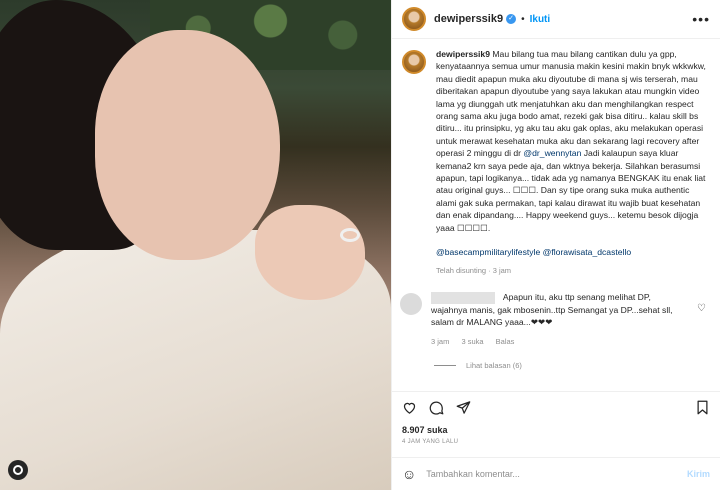  Describe the element at coordinates (701, 326) in the screenshot. I see `comment-like-heart-icon: ♡` at that location.